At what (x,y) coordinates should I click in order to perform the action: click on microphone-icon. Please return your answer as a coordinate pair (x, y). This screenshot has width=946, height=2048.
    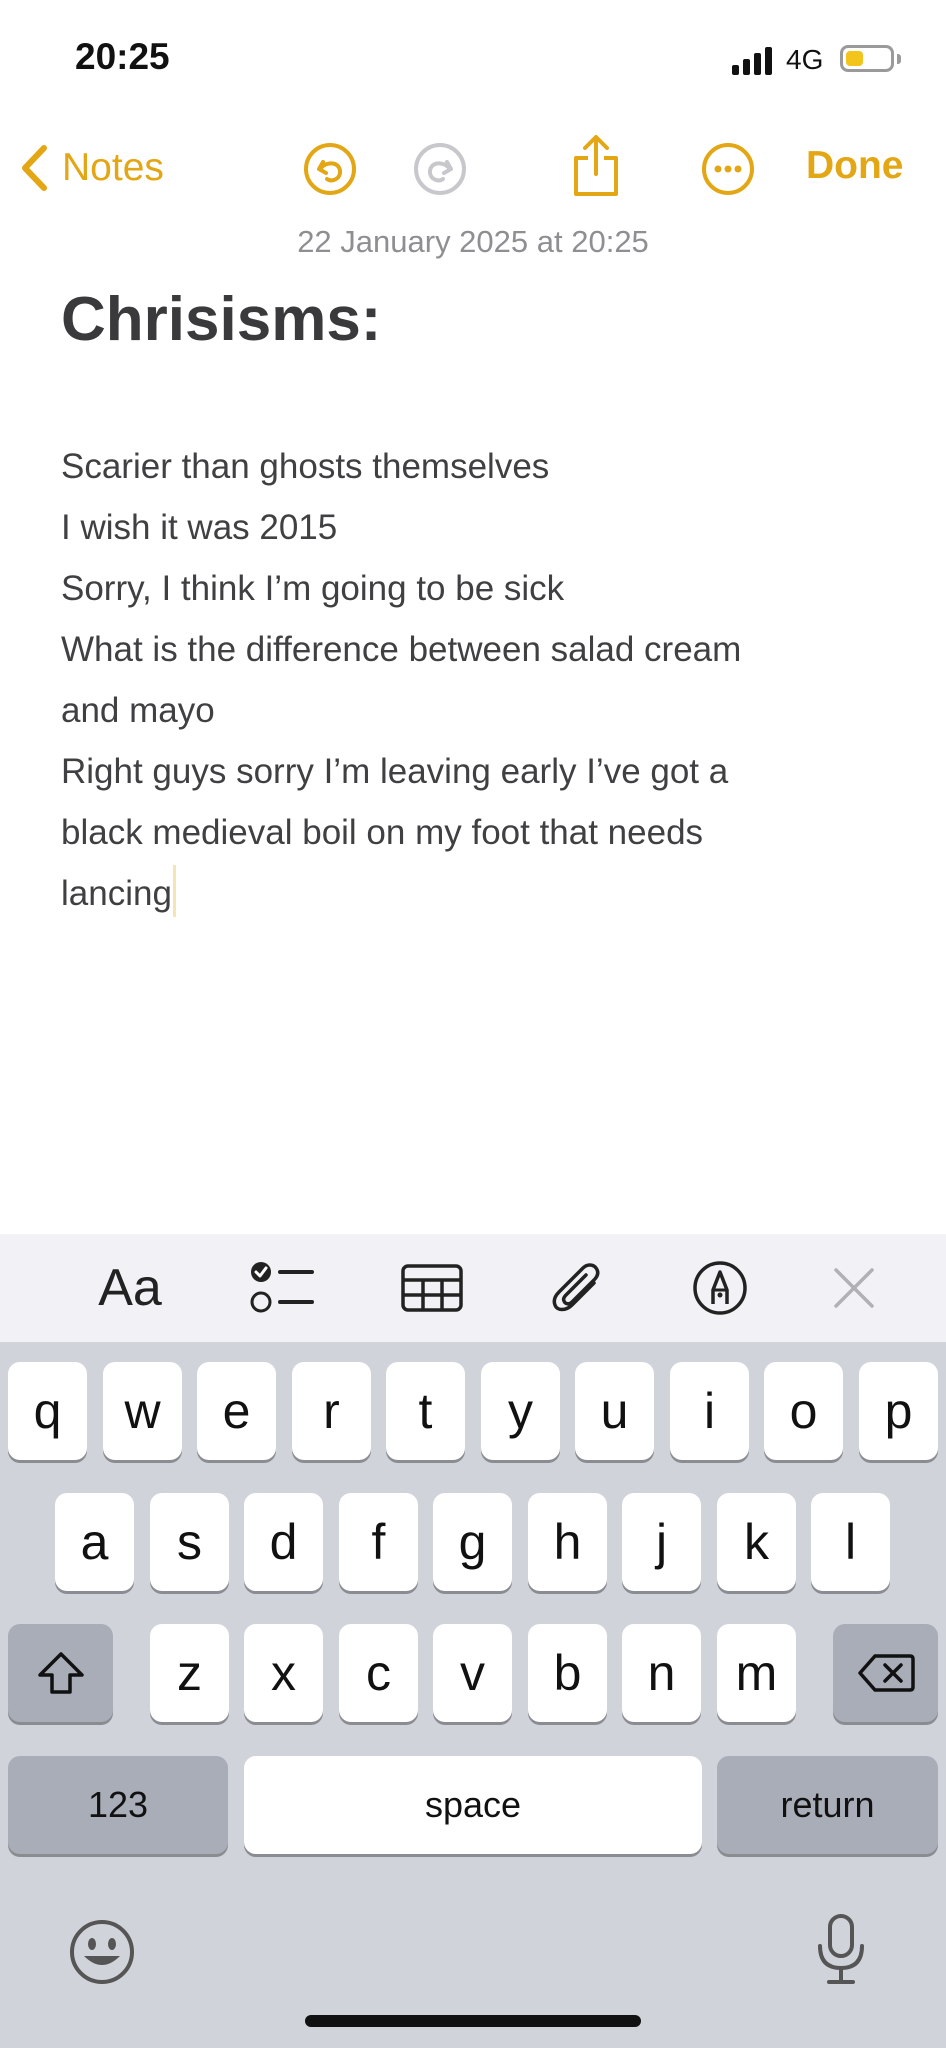
    Looking at the image, I should click on (841, 1950).